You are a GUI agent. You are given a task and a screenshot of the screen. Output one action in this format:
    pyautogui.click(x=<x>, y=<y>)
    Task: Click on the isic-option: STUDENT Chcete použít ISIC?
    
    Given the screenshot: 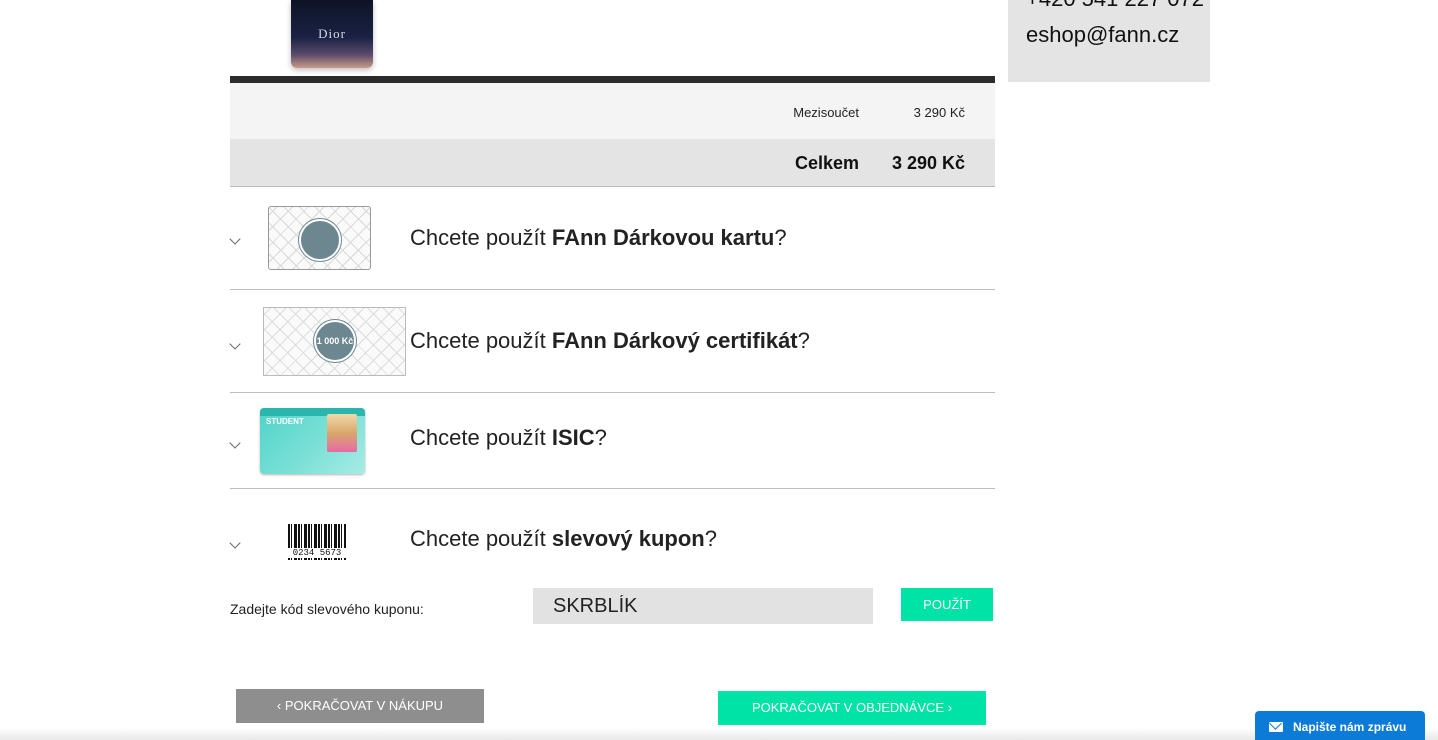 What is the action you would take?
    pyautogui.click(x=612, y=441)
    